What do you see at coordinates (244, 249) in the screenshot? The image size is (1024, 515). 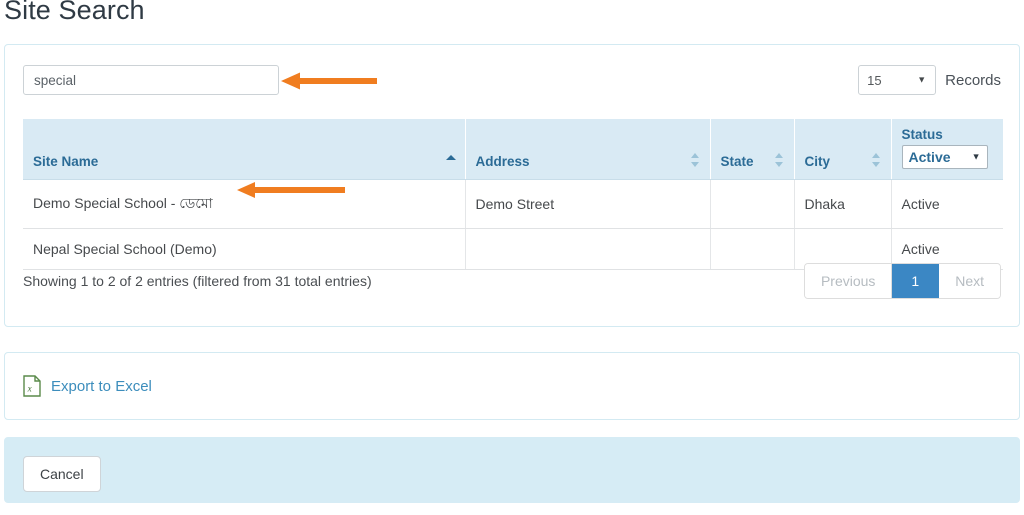 I see `cell-site-name: Nepal Special School (Demo)` at bounding box center [244, 249].